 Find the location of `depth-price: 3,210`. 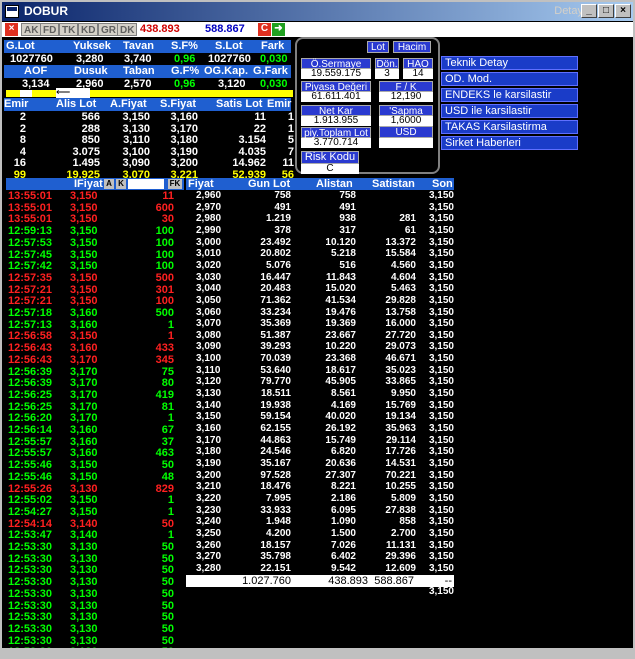

depth-price: 3,210 is located at coordinates (209, 487).